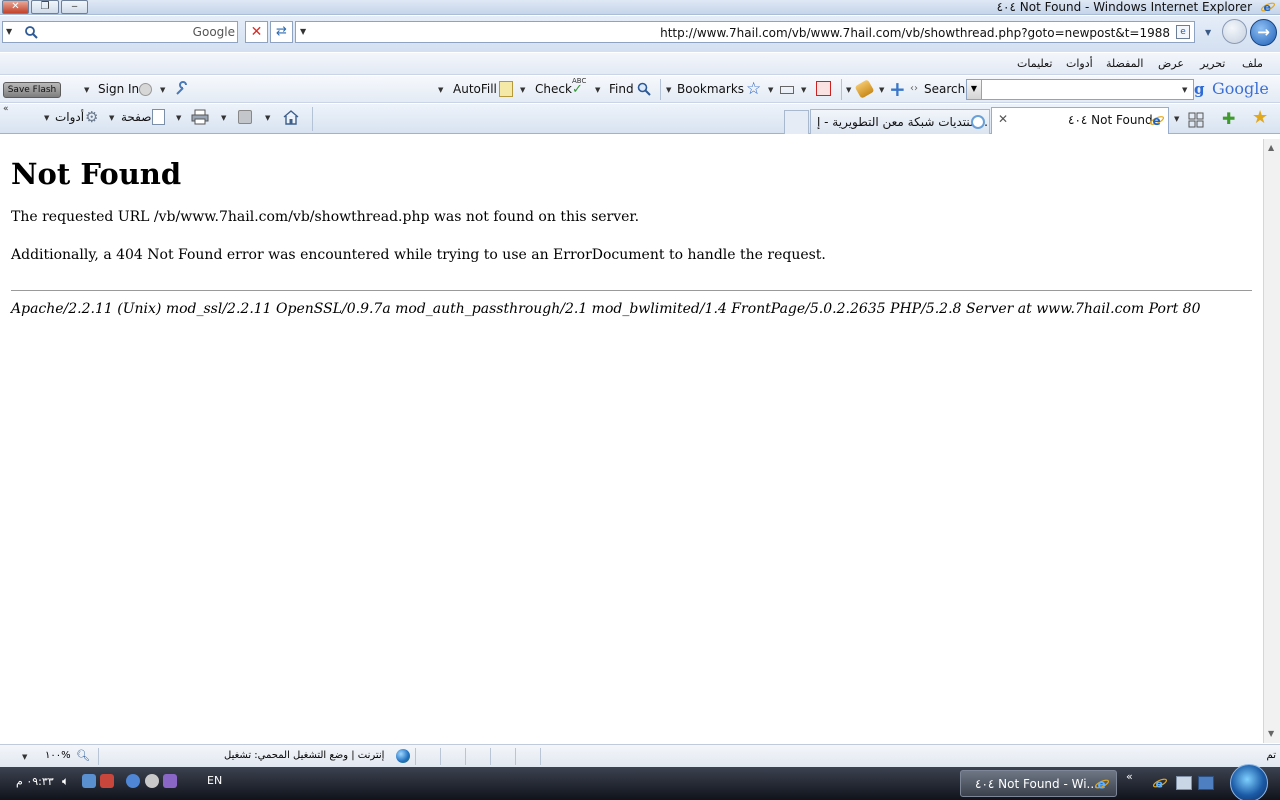 Image resolution: width=1280 pixels, height=800 pixels. What do you see at coordinates (597, 90) in the screenshot?
I see `find-dropdown-icon: ▼` at bounding box center [597, 90].